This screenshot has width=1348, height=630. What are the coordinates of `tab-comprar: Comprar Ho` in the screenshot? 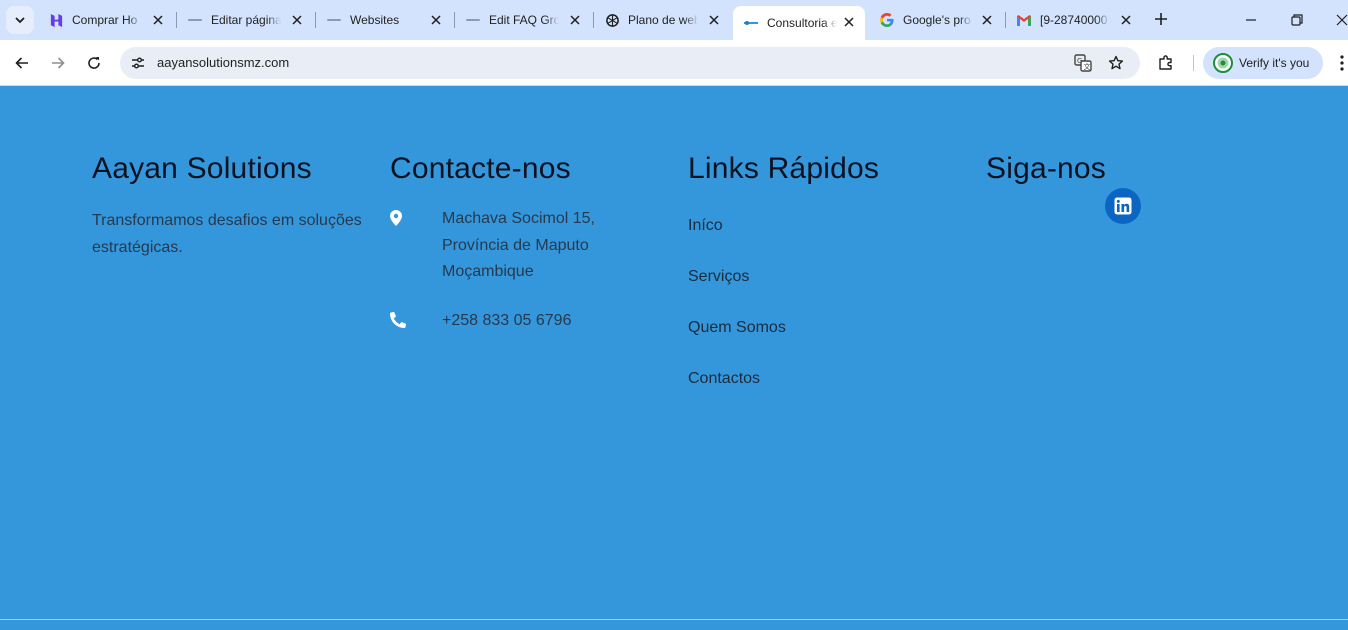 It's located at (106, 20).